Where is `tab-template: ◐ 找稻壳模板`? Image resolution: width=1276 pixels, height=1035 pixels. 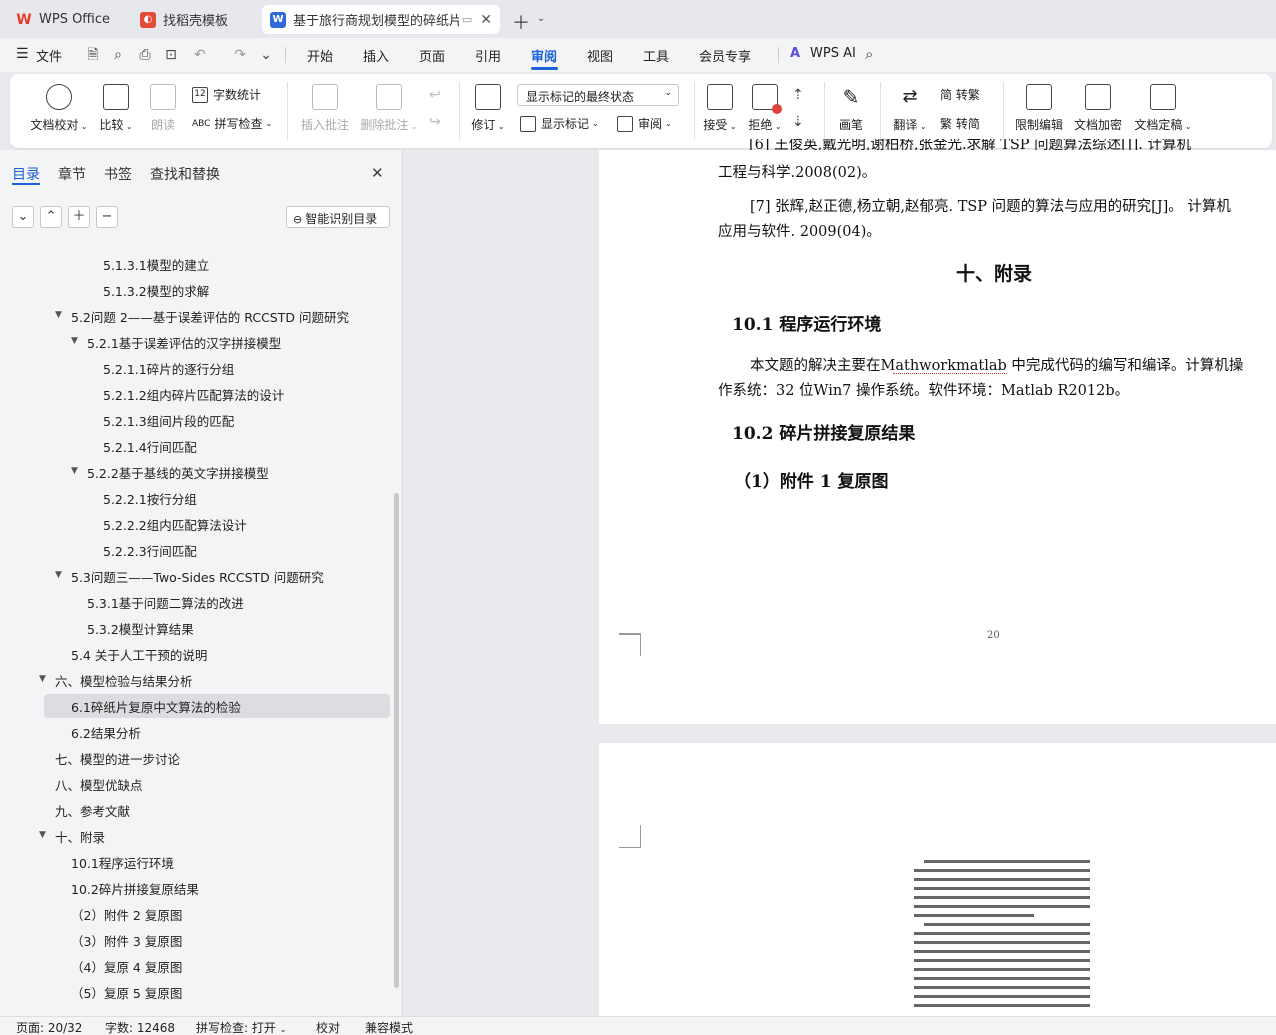
tab-template: ◐ 找稻壳模板 is located at coordinates (193, 19).